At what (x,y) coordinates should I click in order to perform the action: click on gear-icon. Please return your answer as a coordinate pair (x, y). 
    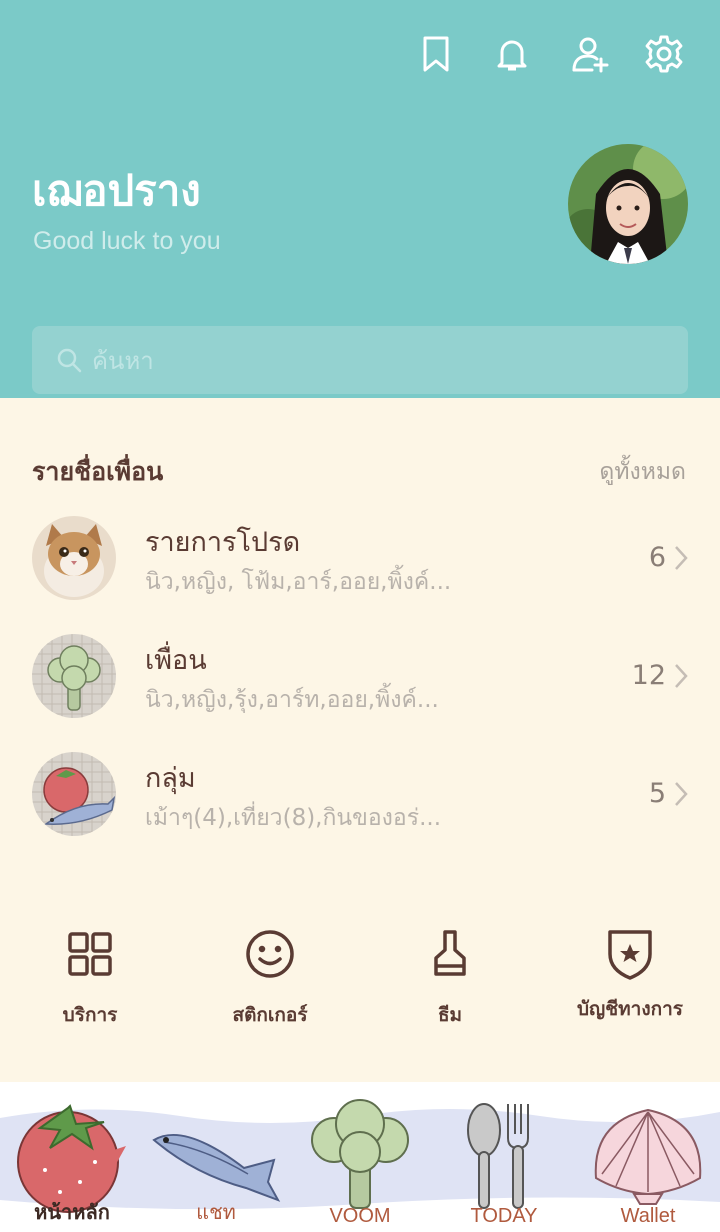
    Looking at the image, I should click on (664, 54).